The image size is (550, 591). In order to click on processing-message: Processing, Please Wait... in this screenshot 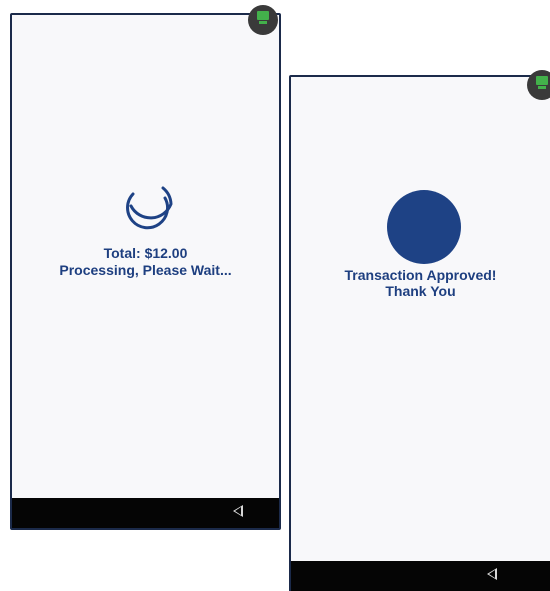, I will do `click(145, 270)`.